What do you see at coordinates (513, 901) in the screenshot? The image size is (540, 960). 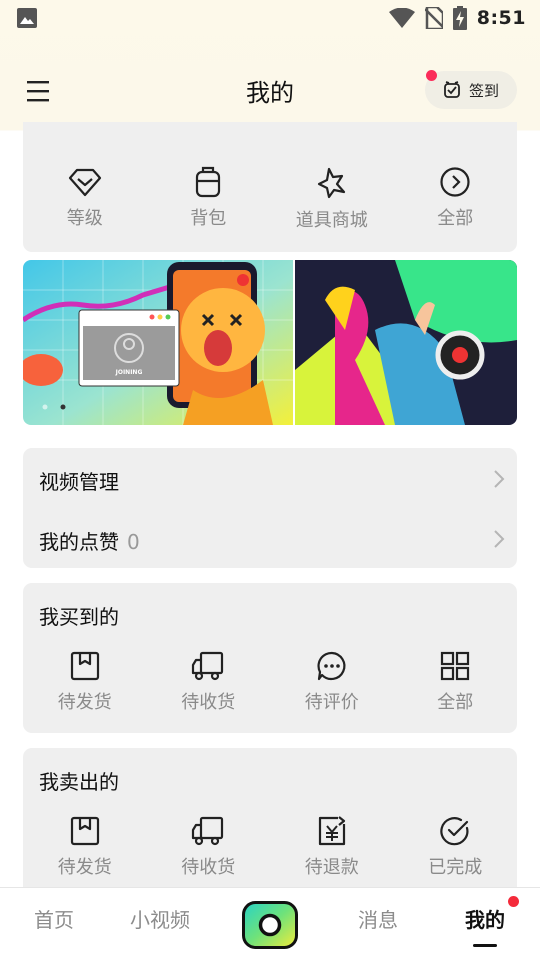 I see `tab-notification-dot` at bounding box center [513, 901].